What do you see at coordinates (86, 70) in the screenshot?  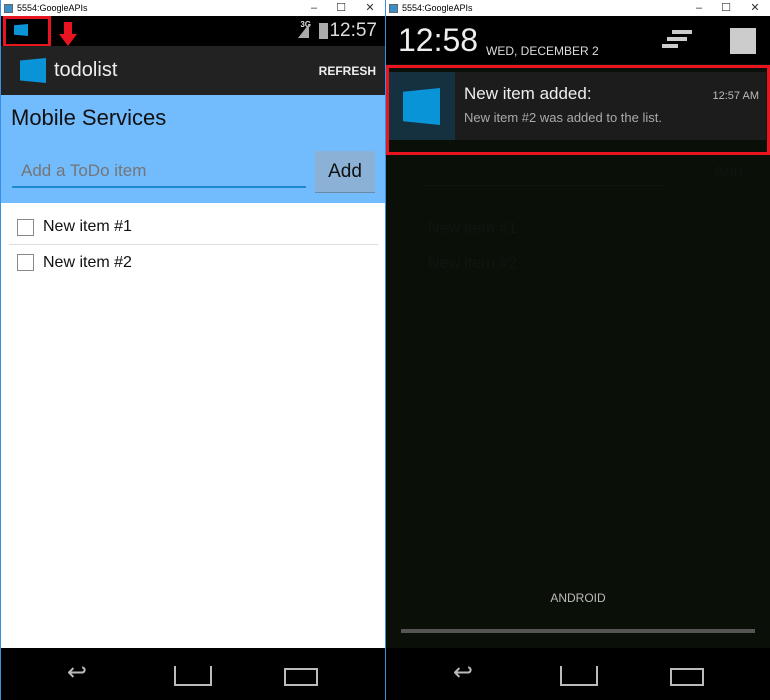 I see `app-name: todolist` at bounding box center [86, 70].